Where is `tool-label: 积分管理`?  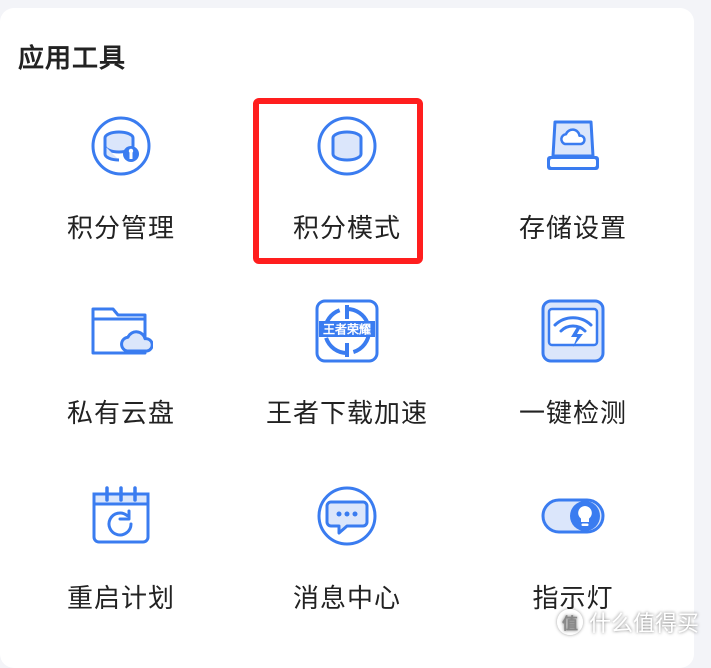 tool-label: 积分管理 is located at coordinates (121, 226).